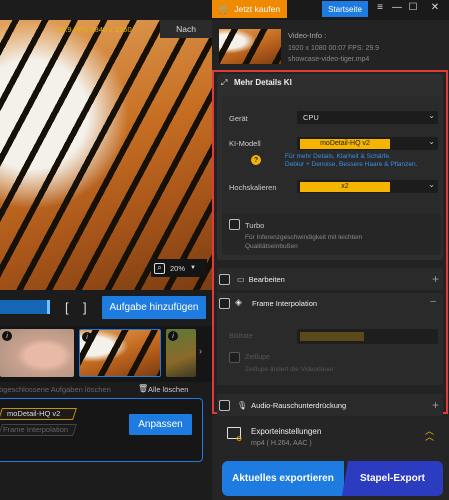  I want to click on edit-label: Bearbeiten, so click(266, 279).